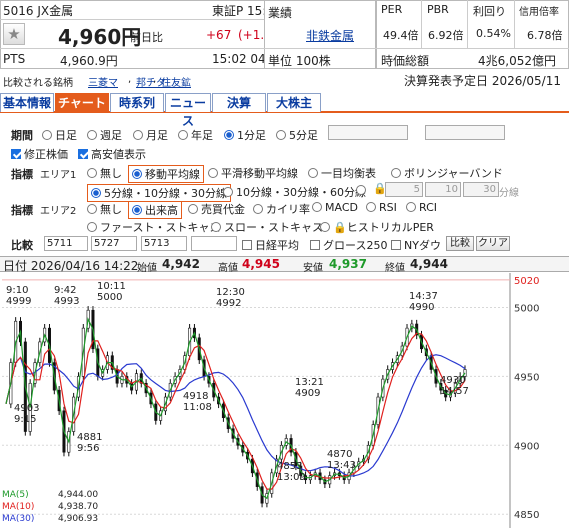 The width and height of the screenshot is (569, 528). What do you see at coordinates (14, 34) in the screenshot?
I see `star-icon: ★` at bounding box center [14, 34].